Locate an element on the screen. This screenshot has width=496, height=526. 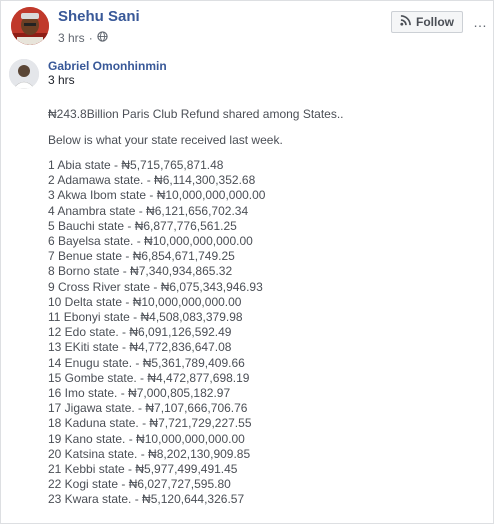
list-item: 12 Edo state. - ₦6,091,126,592.49 is located at coordinates (140, 332).